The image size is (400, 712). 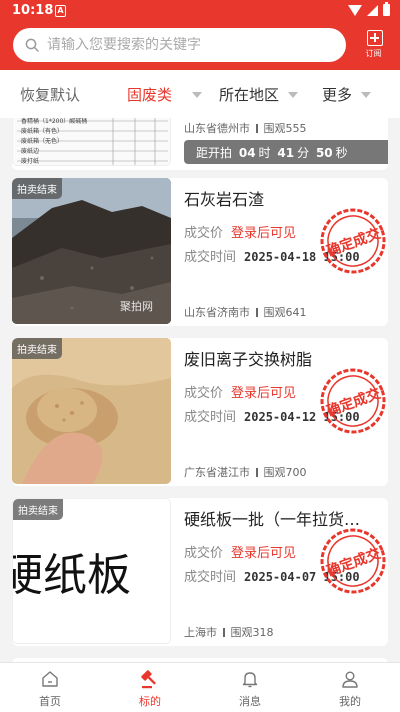 What do you see at coordinates (30, 151) in the screenshot?
I see `doc-line: 废纸边` at bounding box center [30, 151].